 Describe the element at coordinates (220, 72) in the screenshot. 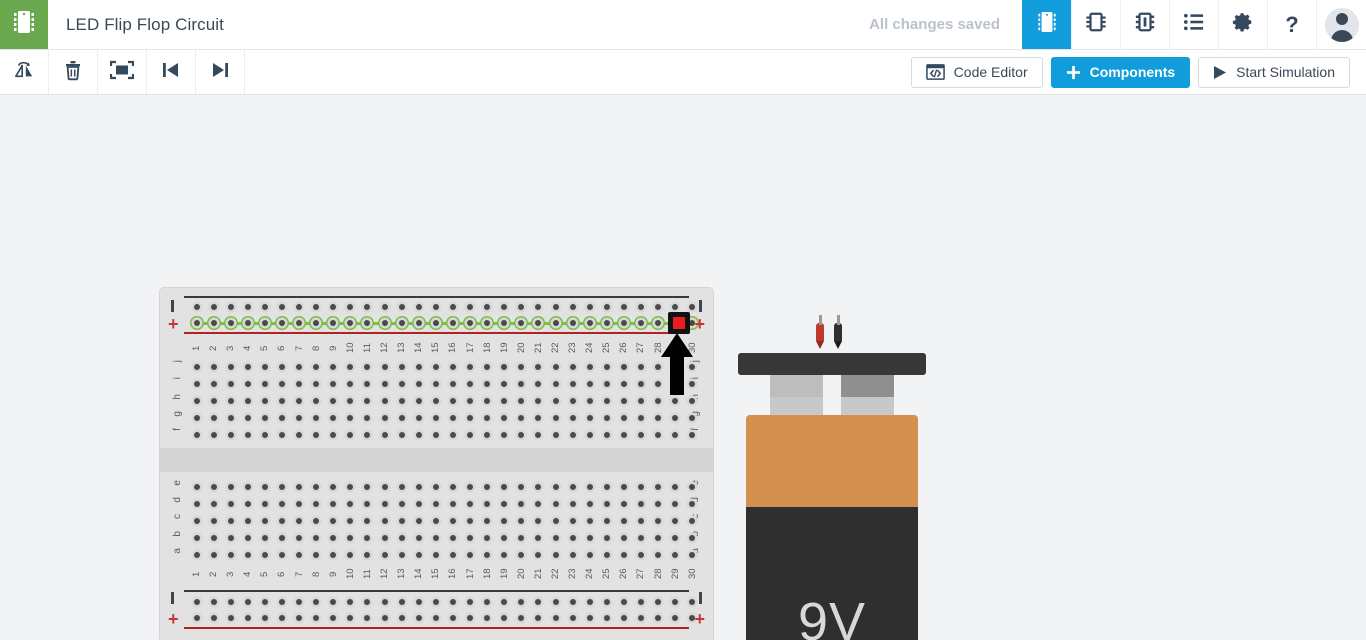

I see `skip-next-icon-button` at that location.